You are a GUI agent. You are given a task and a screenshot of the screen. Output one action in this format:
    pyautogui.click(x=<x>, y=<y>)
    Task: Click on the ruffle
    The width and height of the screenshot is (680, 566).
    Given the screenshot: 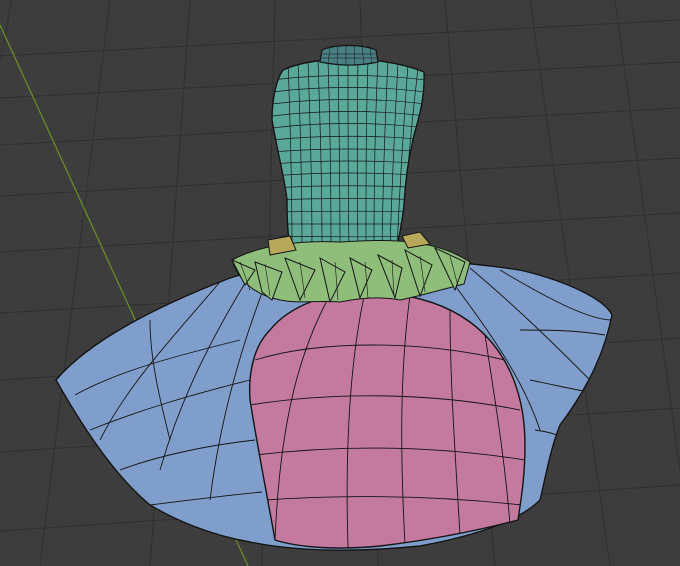 What is the action you would take?
    pyautogui.click(x=350, y=267)
    